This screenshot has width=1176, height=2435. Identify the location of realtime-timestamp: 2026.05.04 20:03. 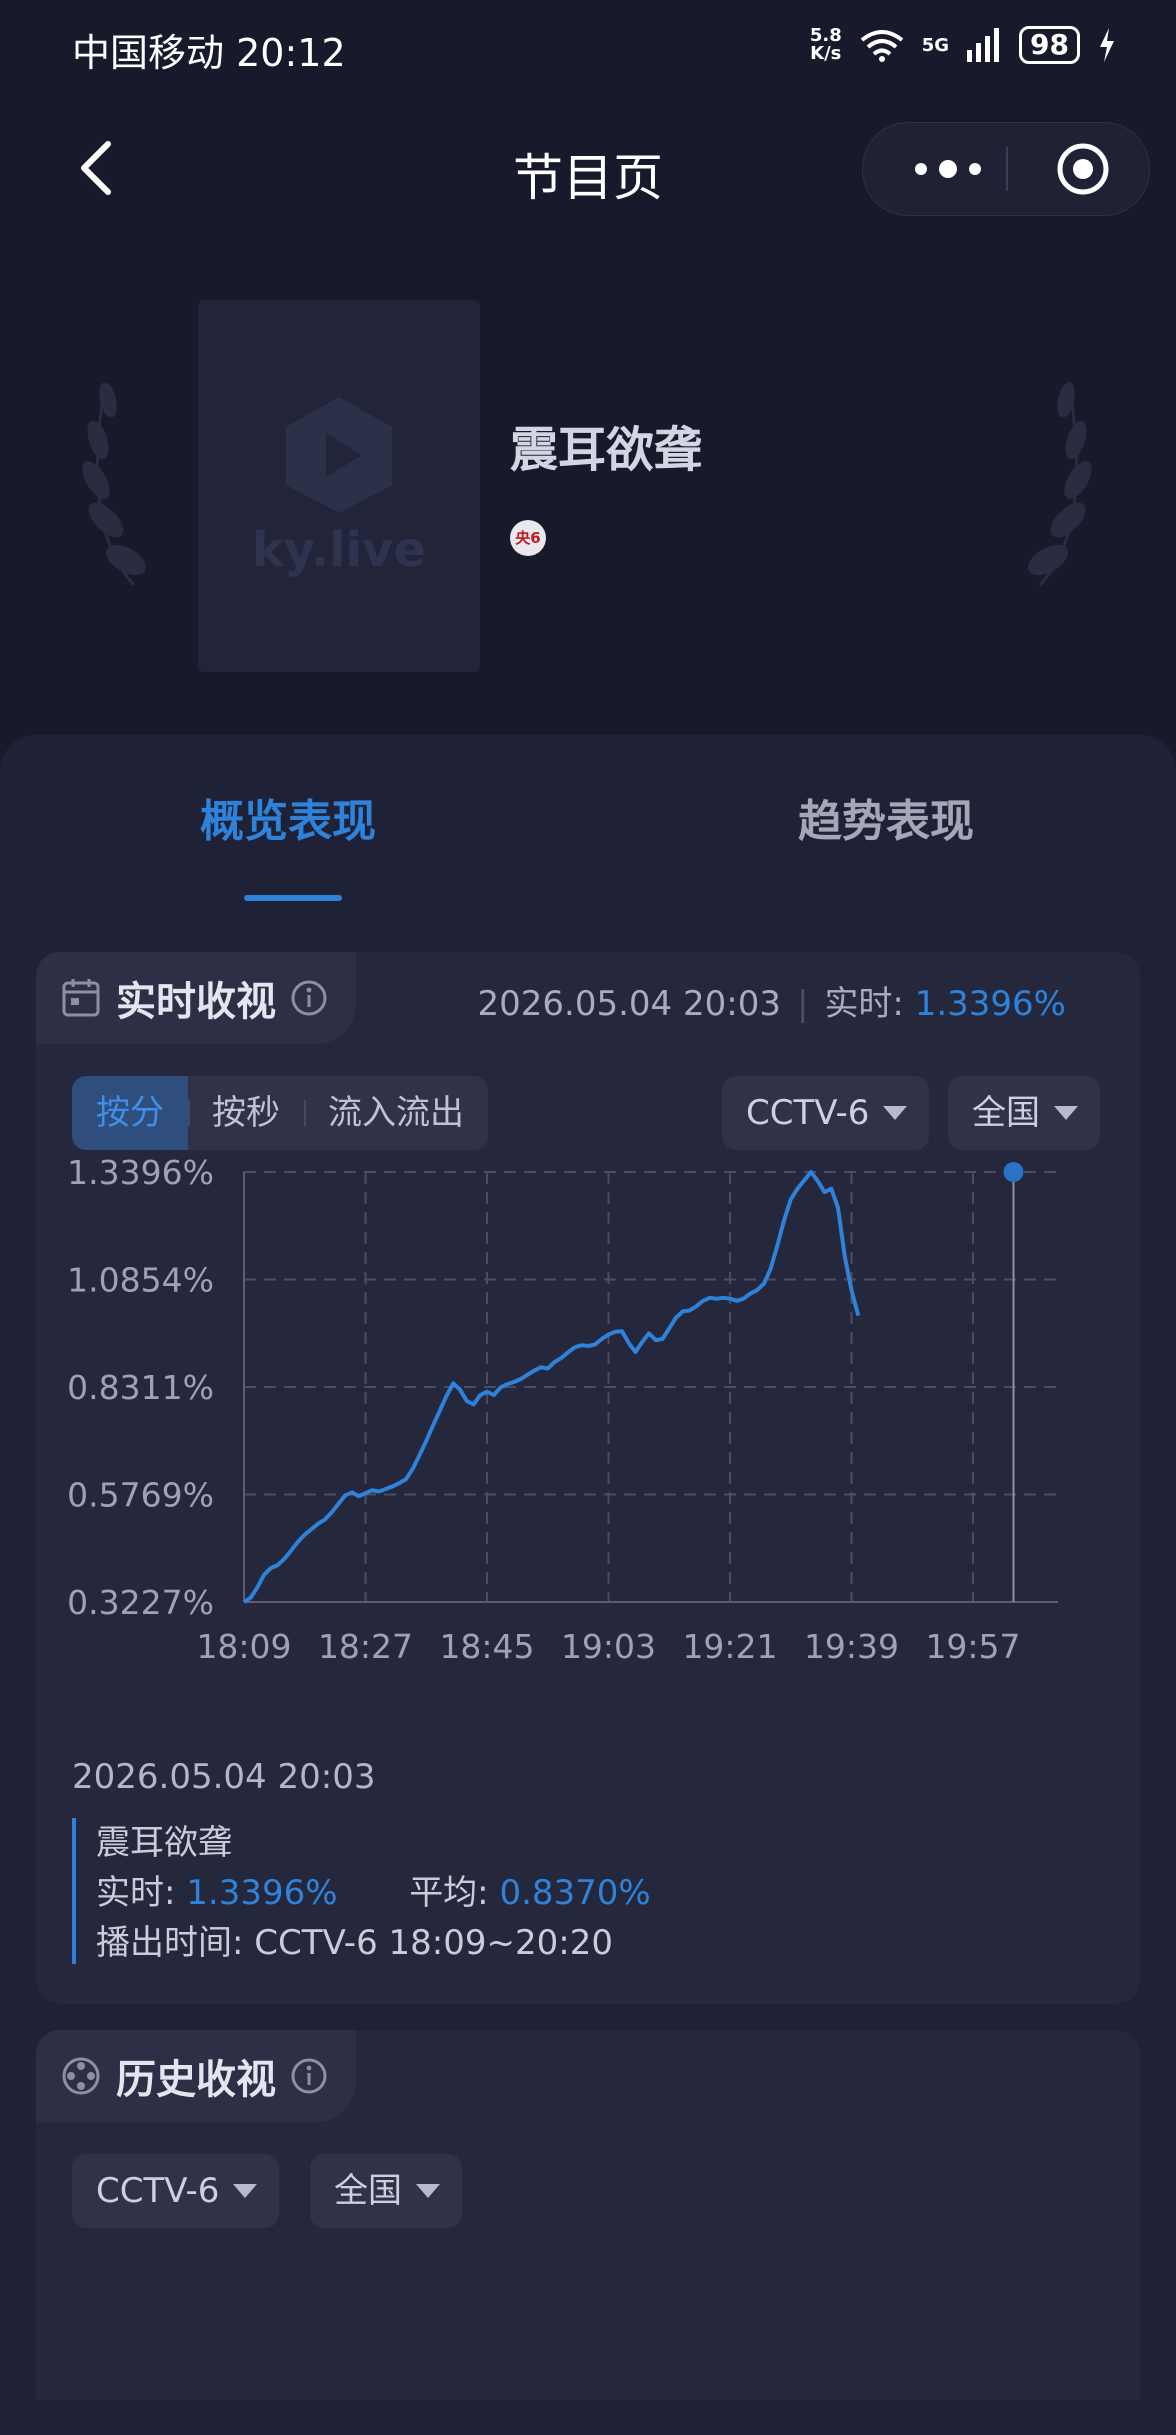
(629, 1004).